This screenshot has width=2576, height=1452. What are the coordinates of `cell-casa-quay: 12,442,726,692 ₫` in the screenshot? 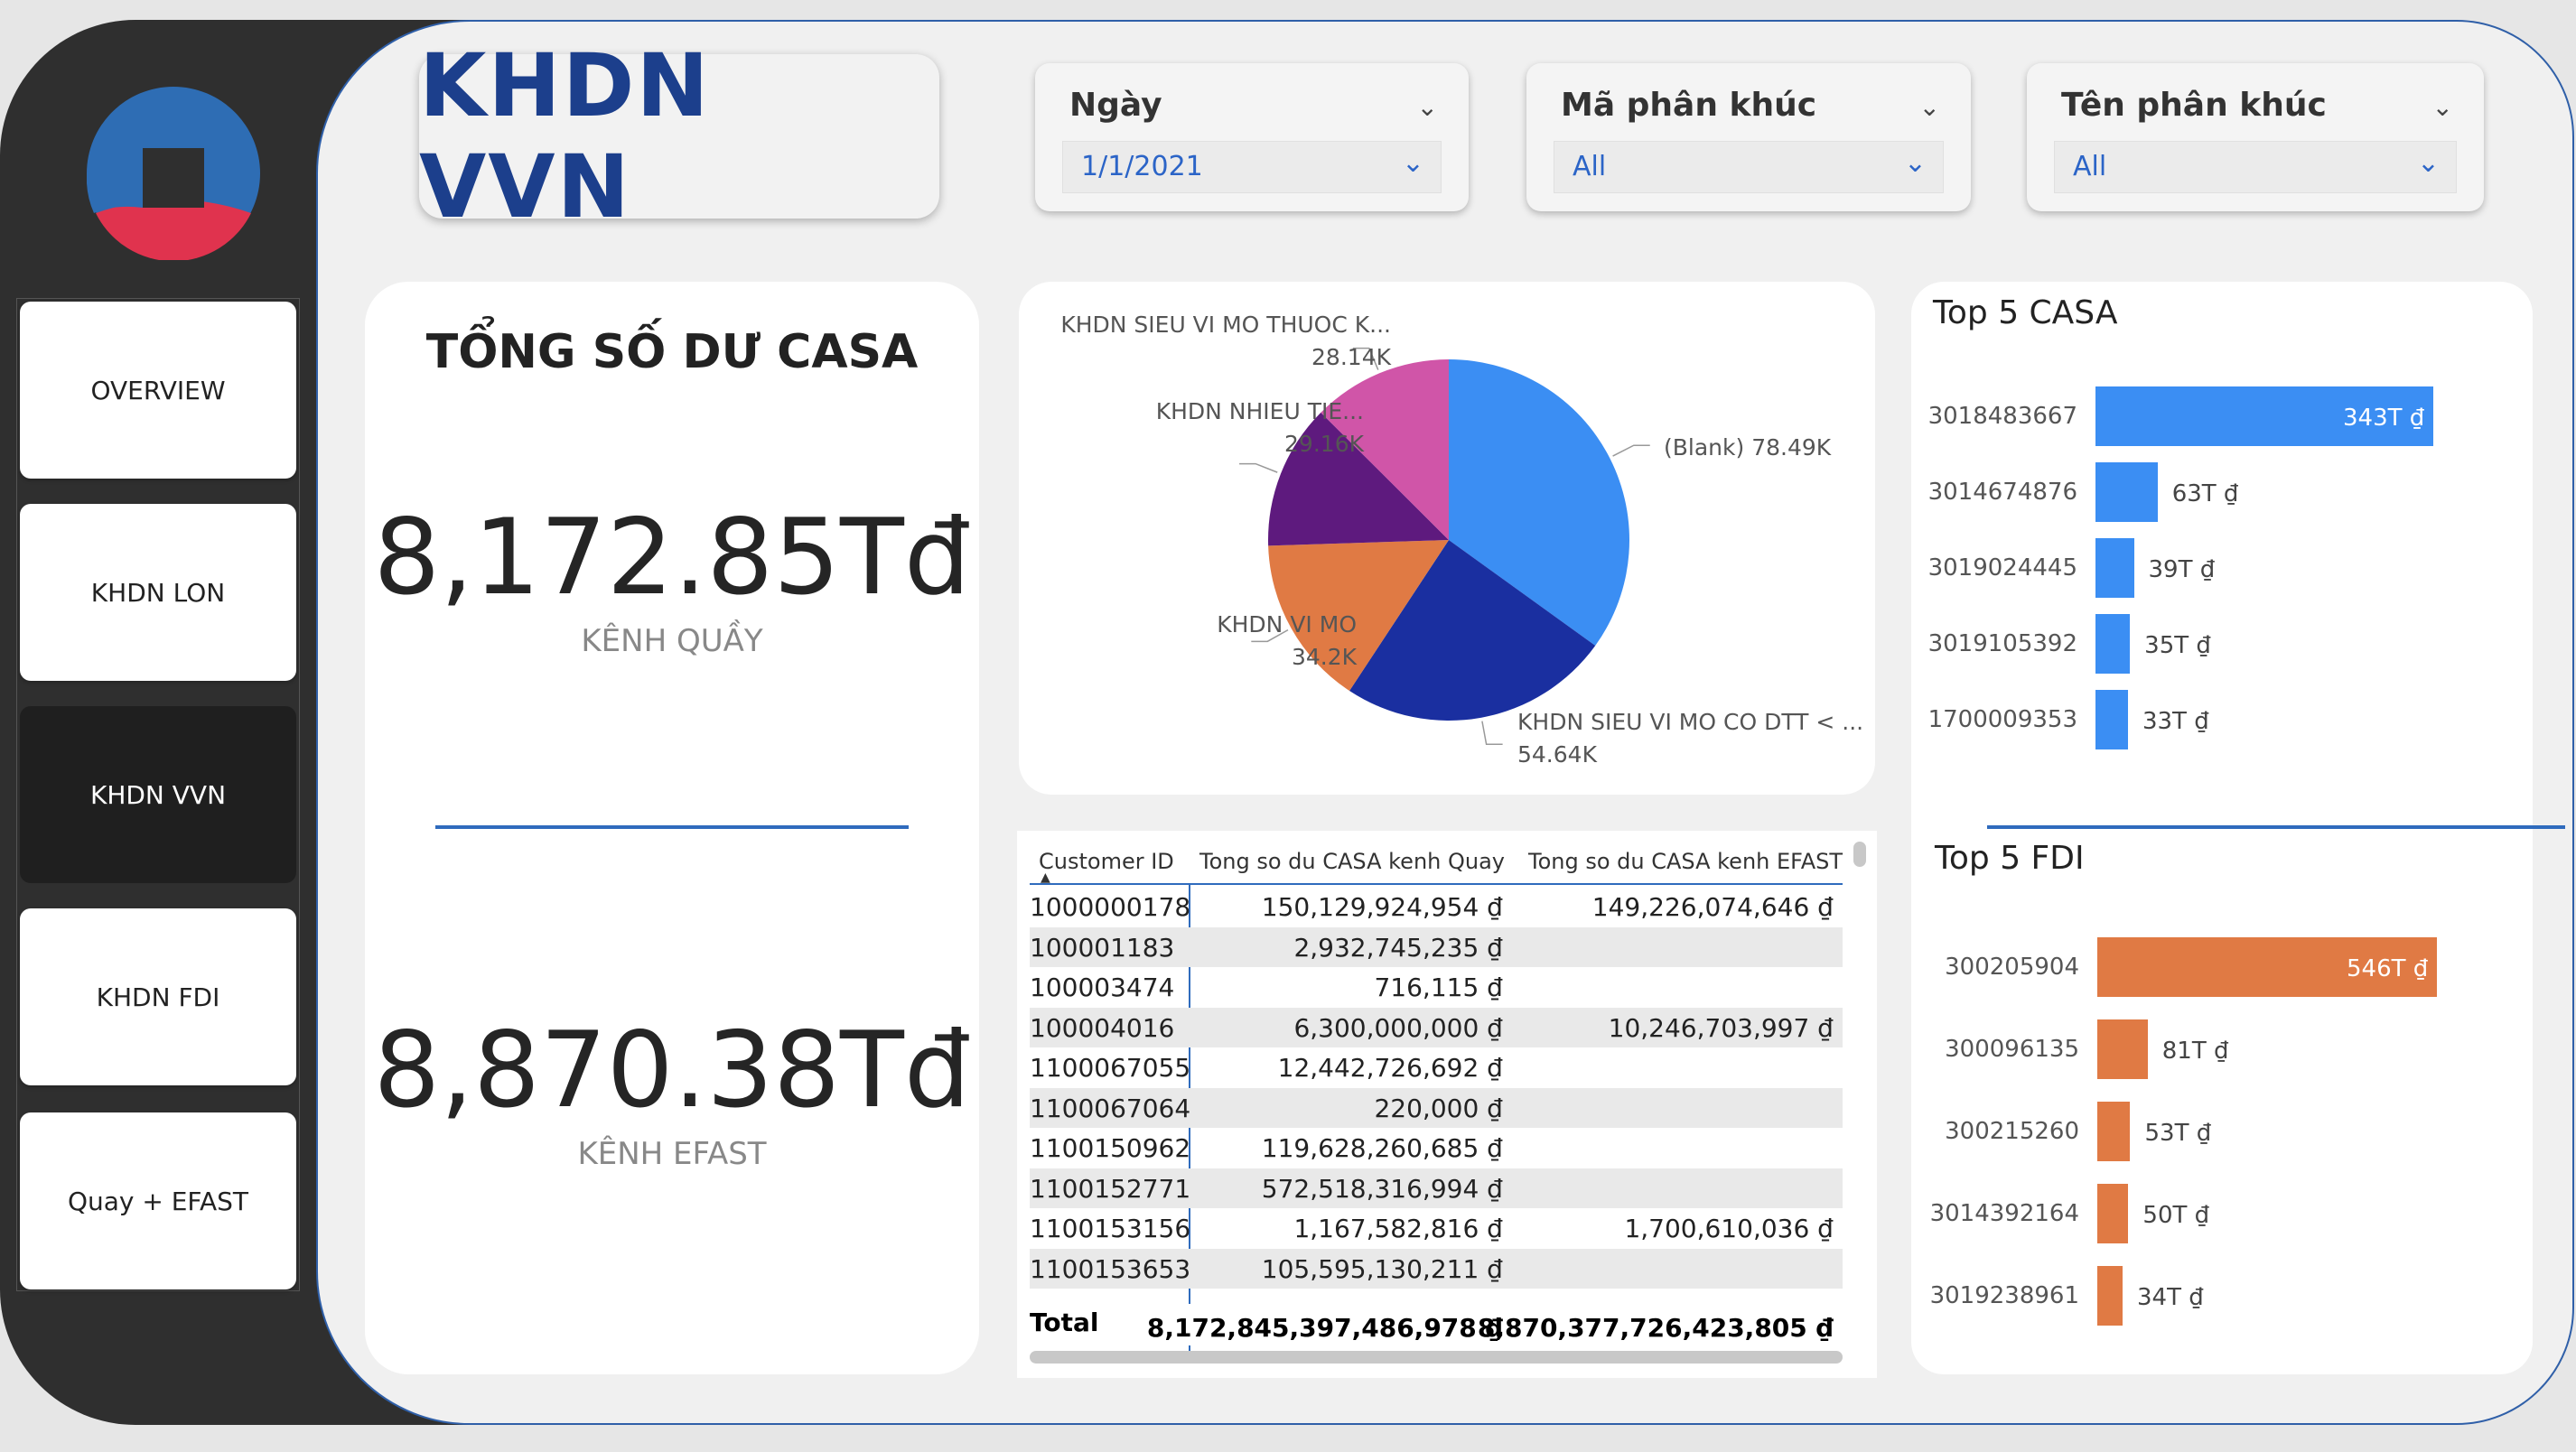 It's located at (1390, 1068).